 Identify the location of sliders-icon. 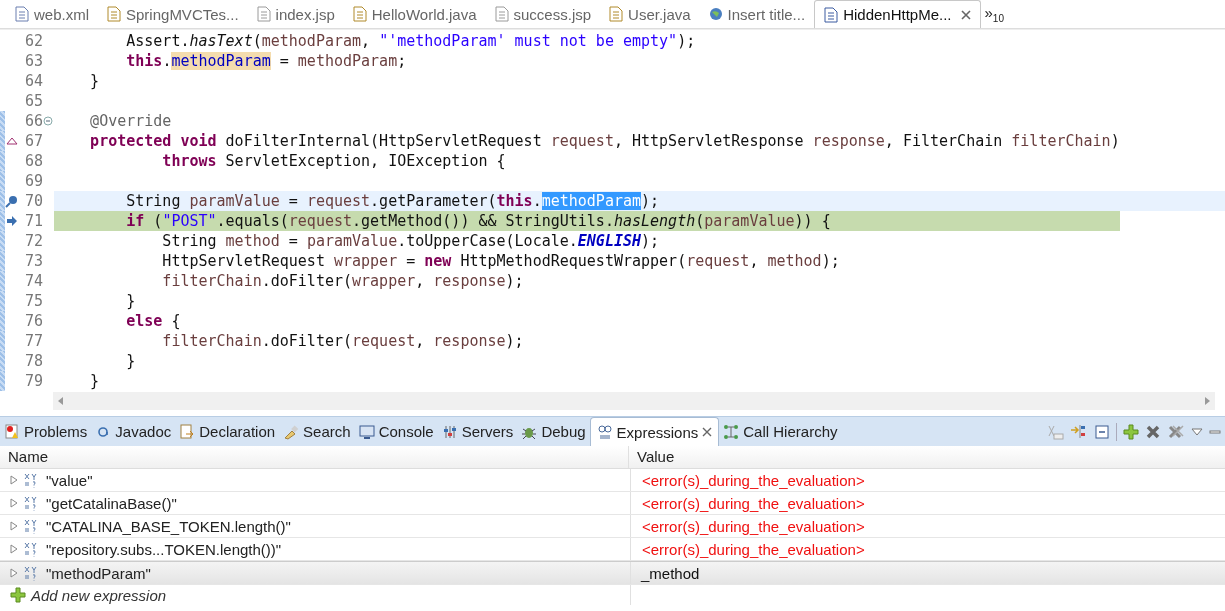
(449, 431).